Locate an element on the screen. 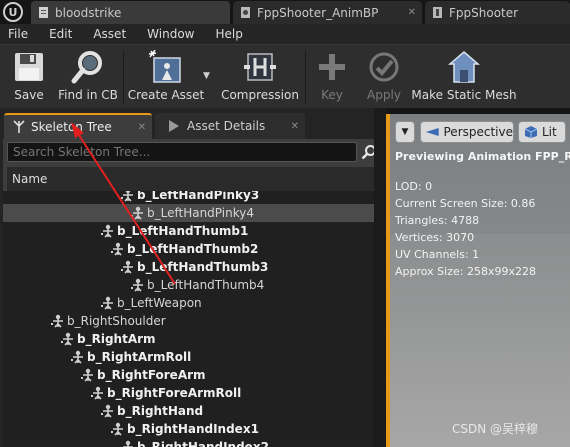 This screenshot has width=570, height=447. viewport-options-button: ▼ is located at coordinates (405, 132).